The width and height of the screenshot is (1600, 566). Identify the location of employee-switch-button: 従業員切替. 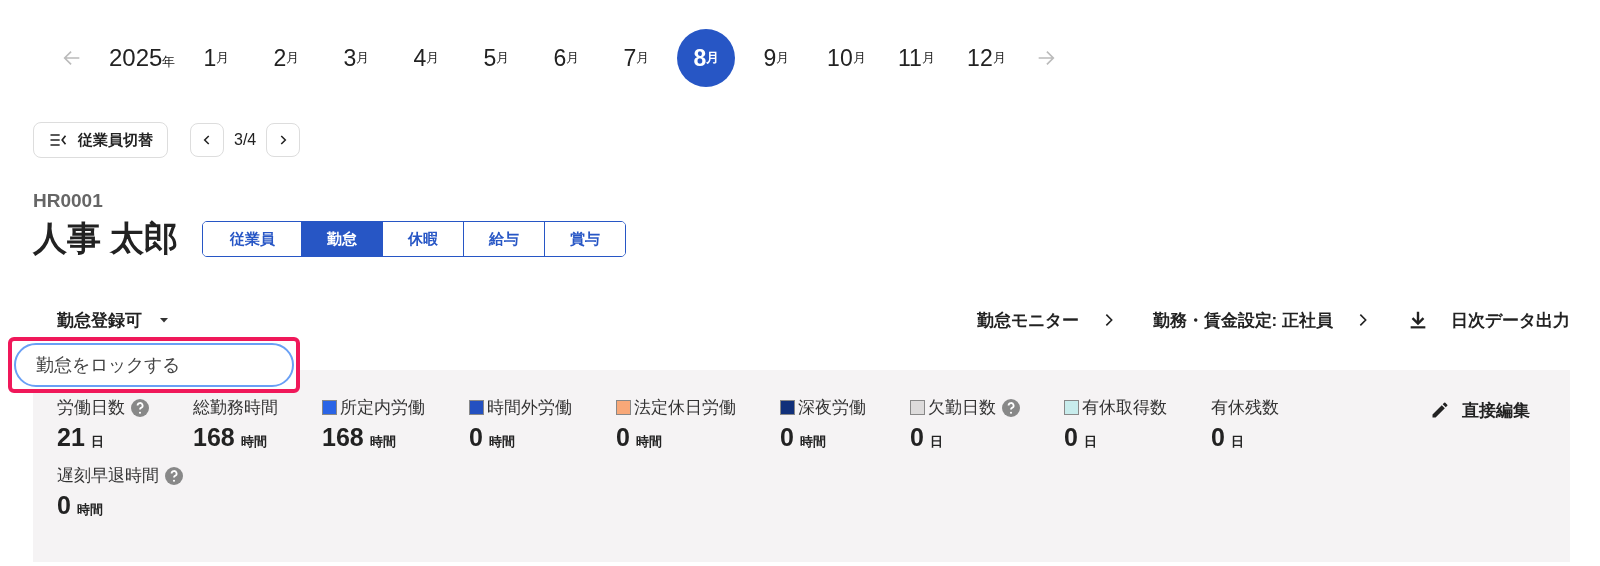
(100, 140).